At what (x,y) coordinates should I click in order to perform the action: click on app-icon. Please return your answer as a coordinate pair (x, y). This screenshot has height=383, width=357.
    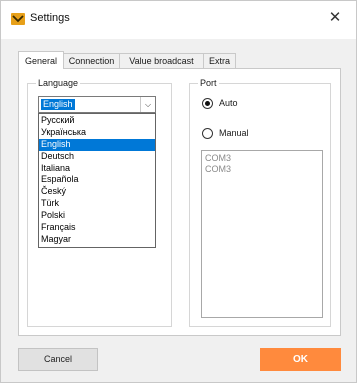
    Looking at the image, I should click on (18, 19).